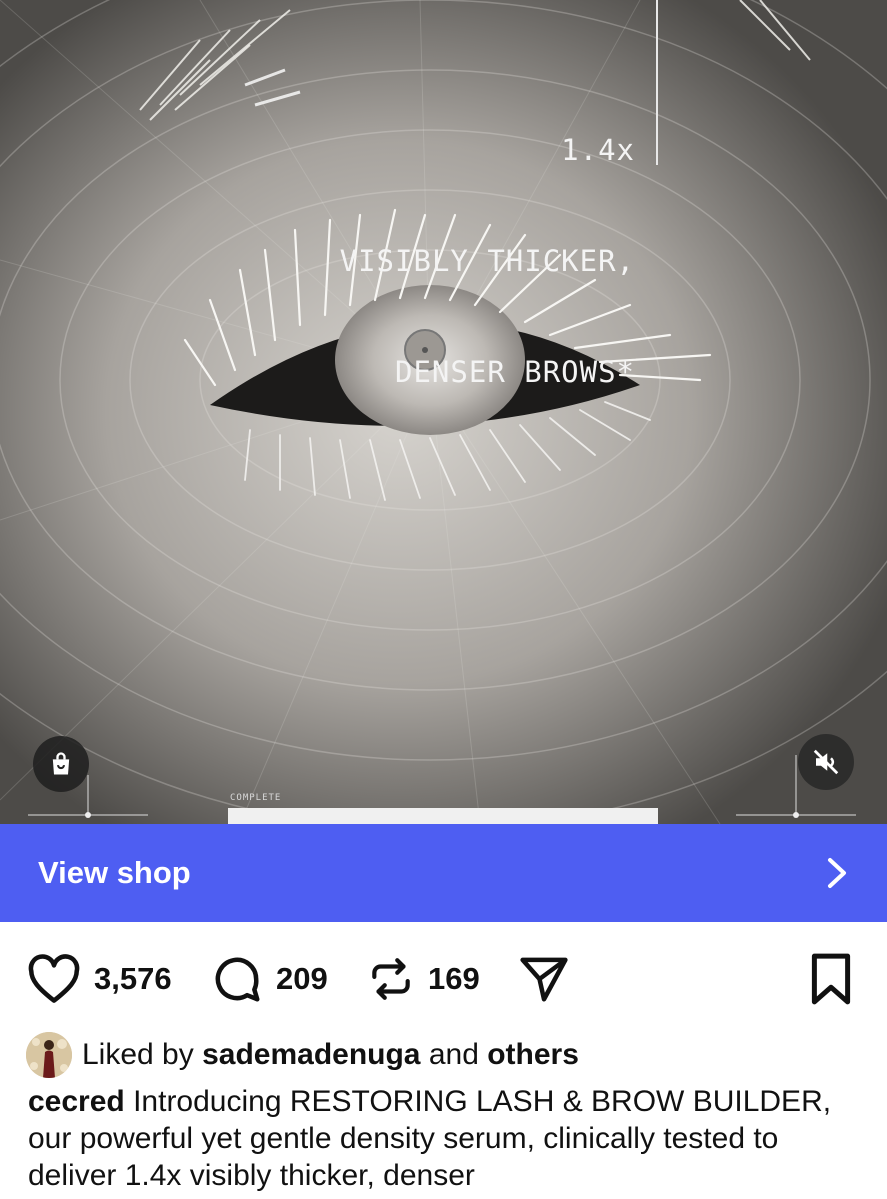 This screenshot has width=887, height=1199. I want to click on corner-marker-left, so click(88, 796).